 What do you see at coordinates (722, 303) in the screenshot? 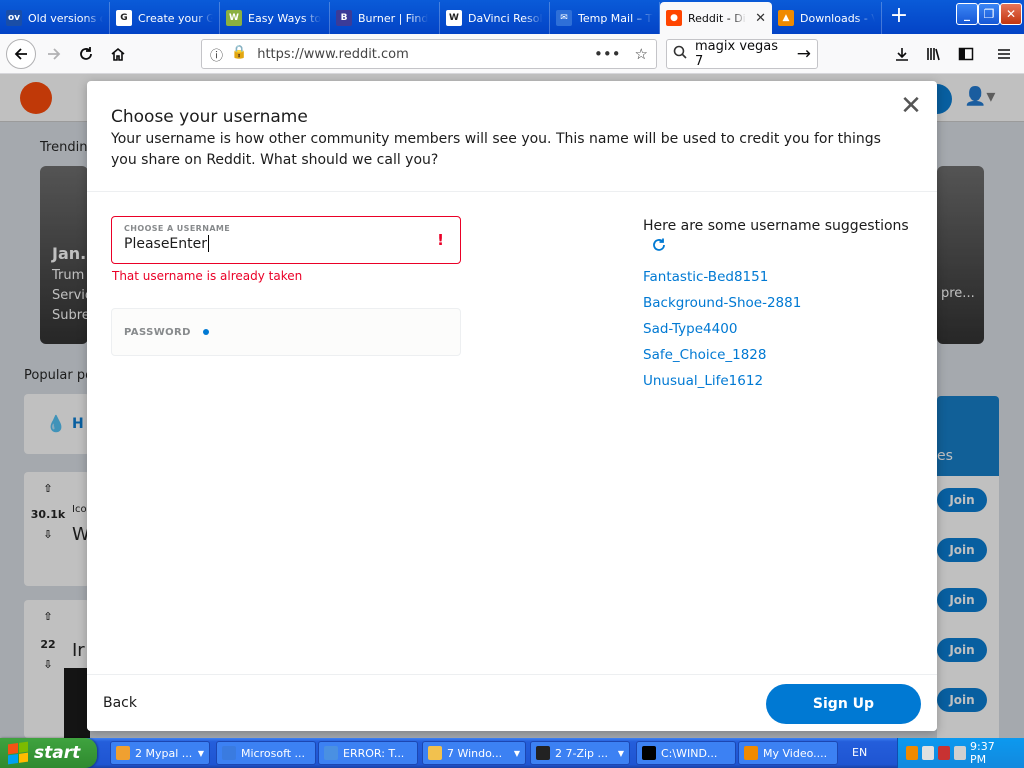
I see `username-suggestion: Background-Shoe-2881` at bounding box center [722, 303].